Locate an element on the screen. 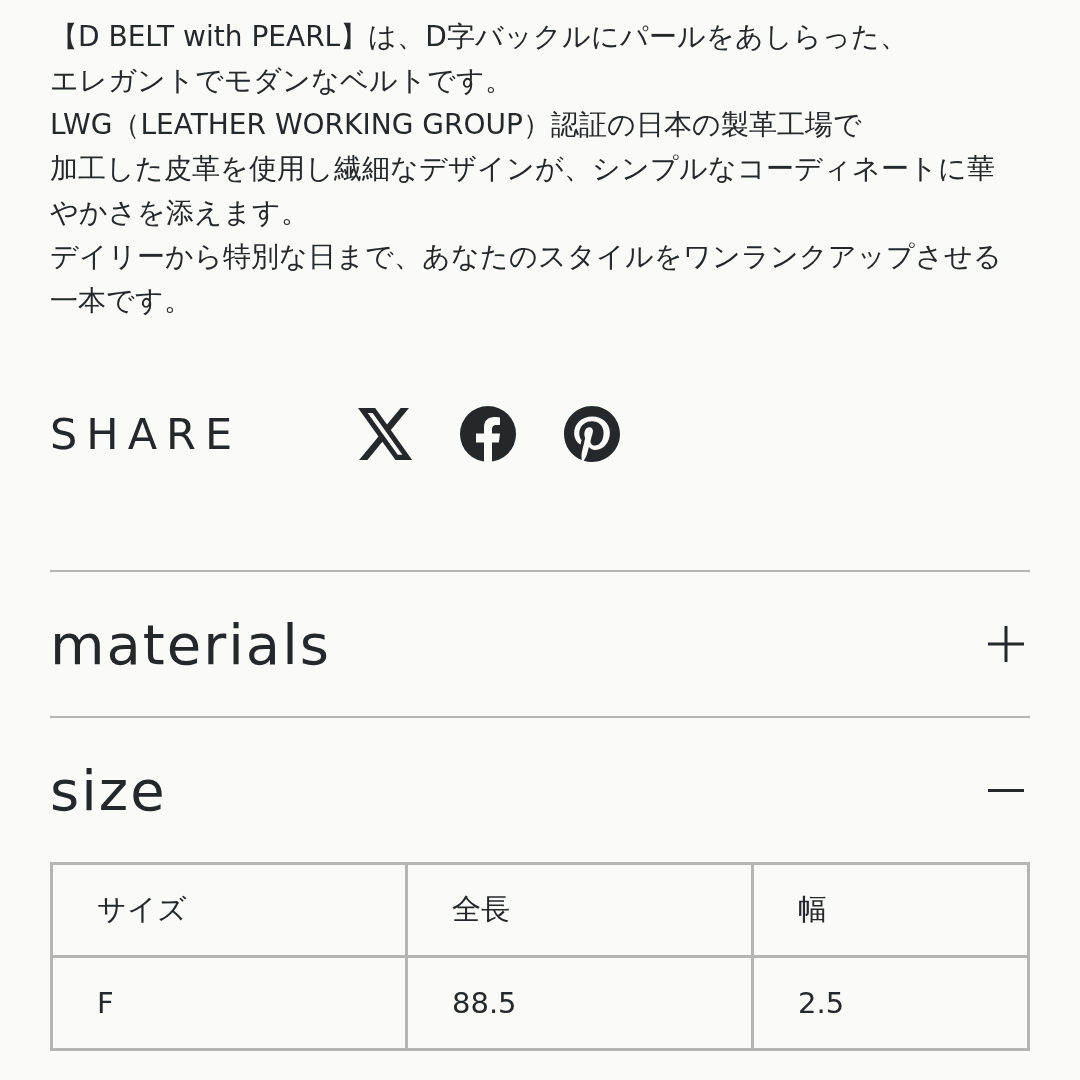  description-paragraph: LWG（LEATHER WORKING GROUP）認証の日本の製革工場で 加工した皮革を使用し繊細なデザインが、シンプルなコーディネートに華 やかさを添えます。 is located at coordinates (523, 169).